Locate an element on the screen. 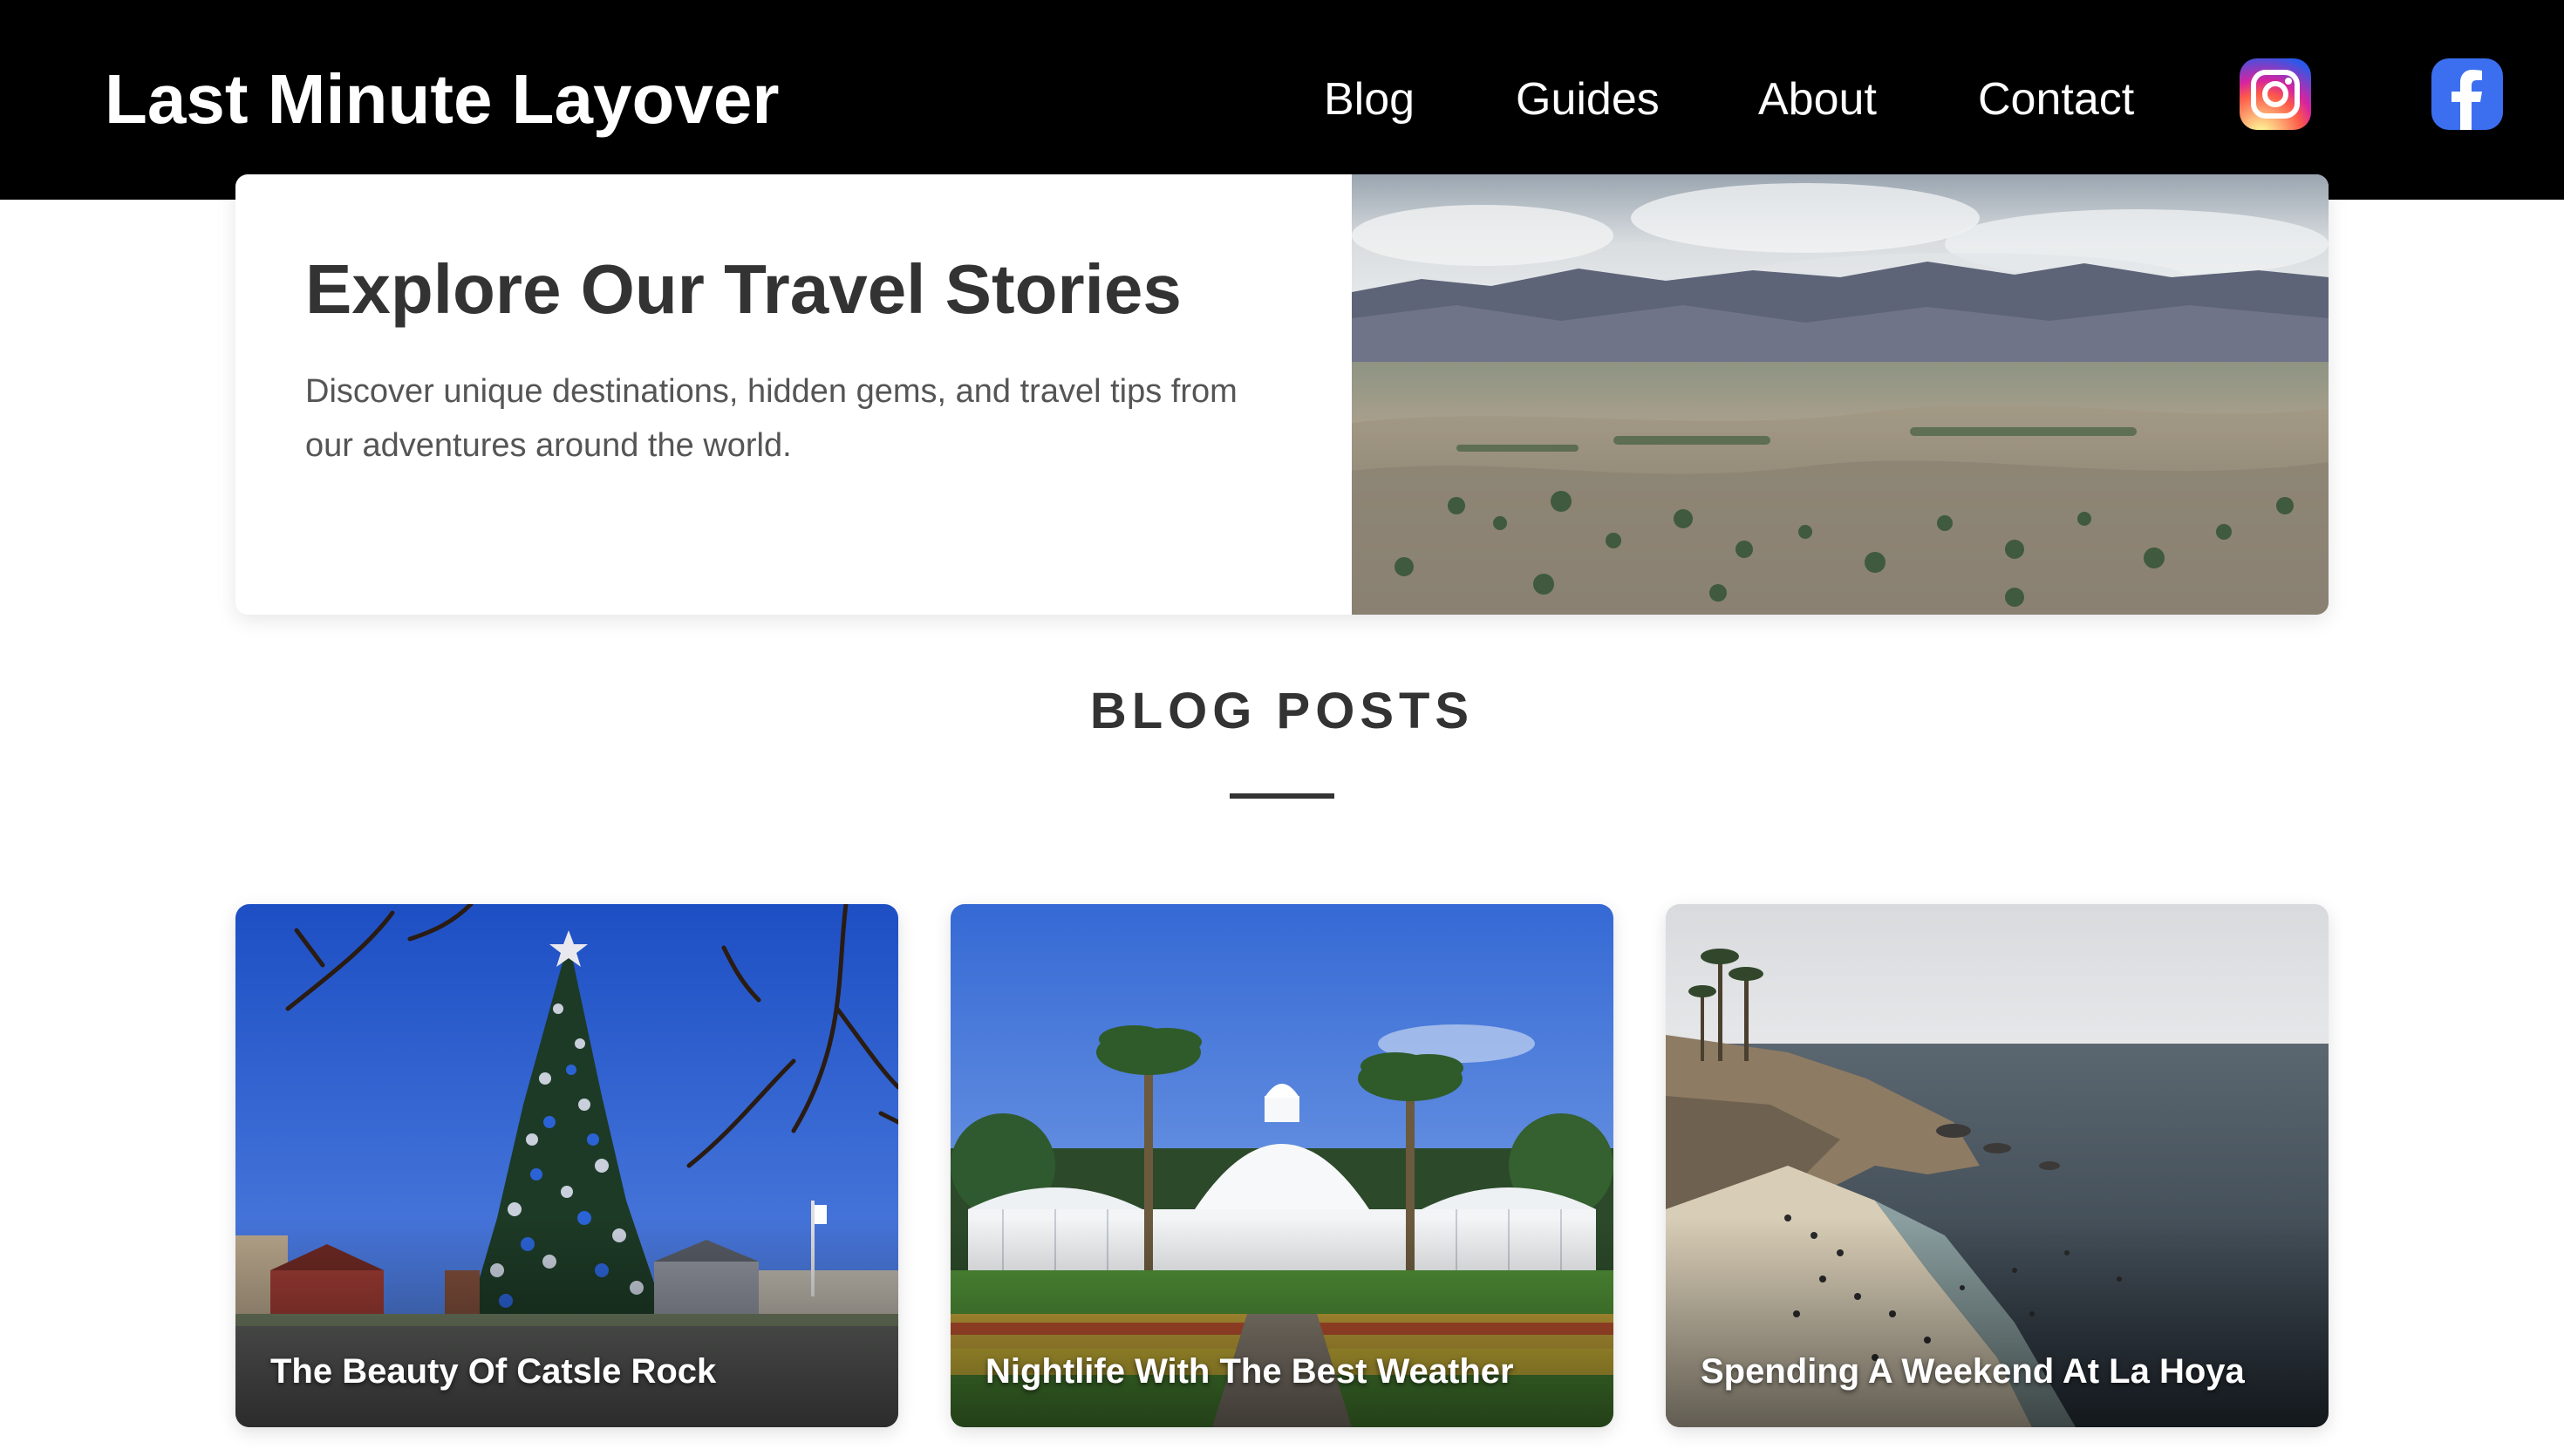 This screenshot has height=1456, width=2564. blog-post-card: Nightlife With The Best Weather is located at coordinates (1282, 1165).